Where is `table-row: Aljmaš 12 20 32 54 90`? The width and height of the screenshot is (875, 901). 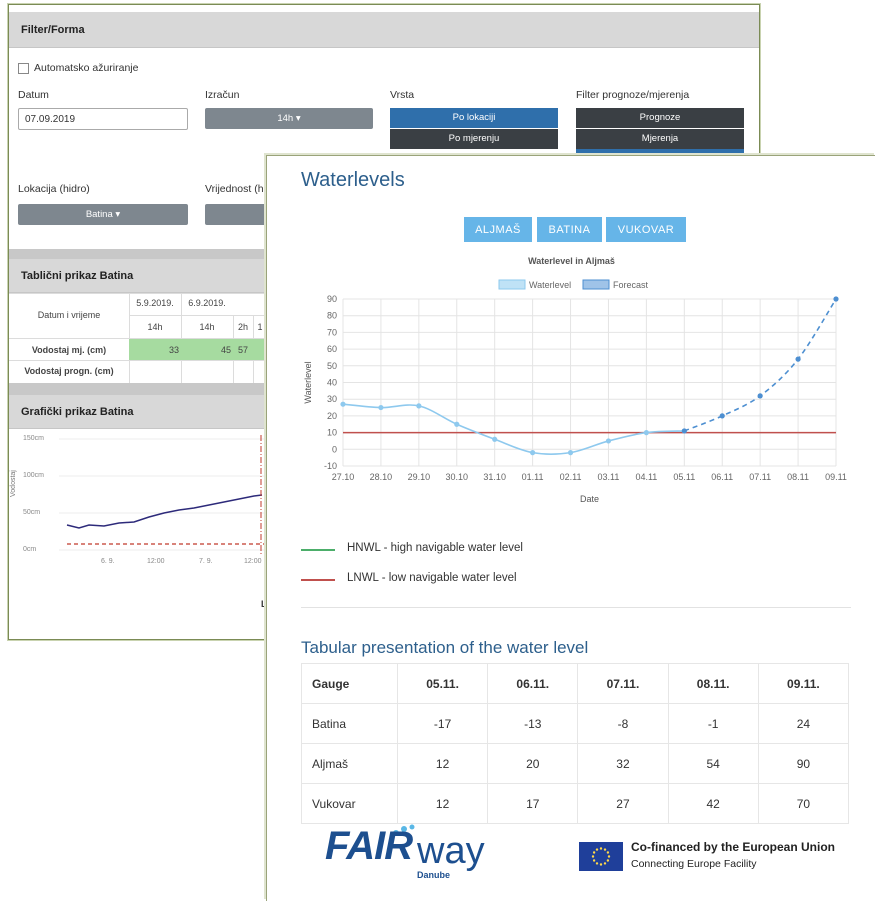 table-row: Aljmaš 12 20 32 54 90 is located at coordinates (575, 763).